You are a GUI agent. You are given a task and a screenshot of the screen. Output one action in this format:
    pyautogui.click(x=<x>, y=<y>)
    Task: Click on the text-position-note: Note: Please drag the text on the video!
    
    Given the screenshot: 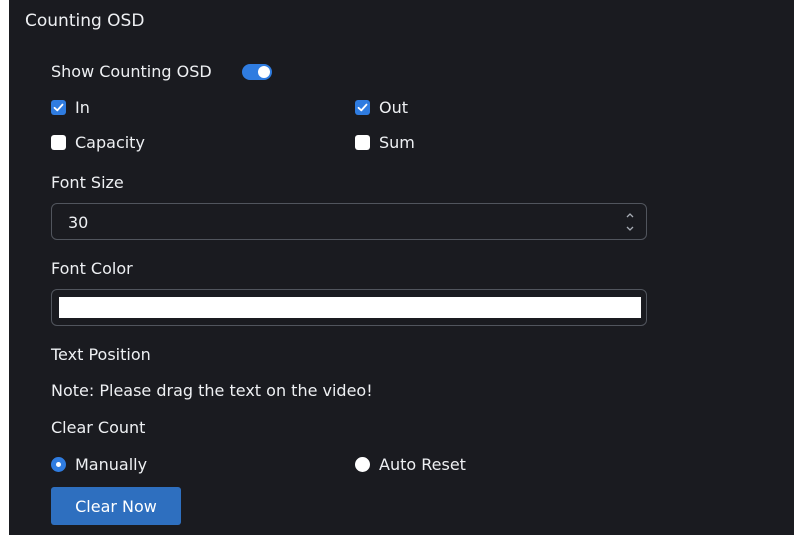 What is the action you would take?
    pyautogui.click(x=212, y=390)
    